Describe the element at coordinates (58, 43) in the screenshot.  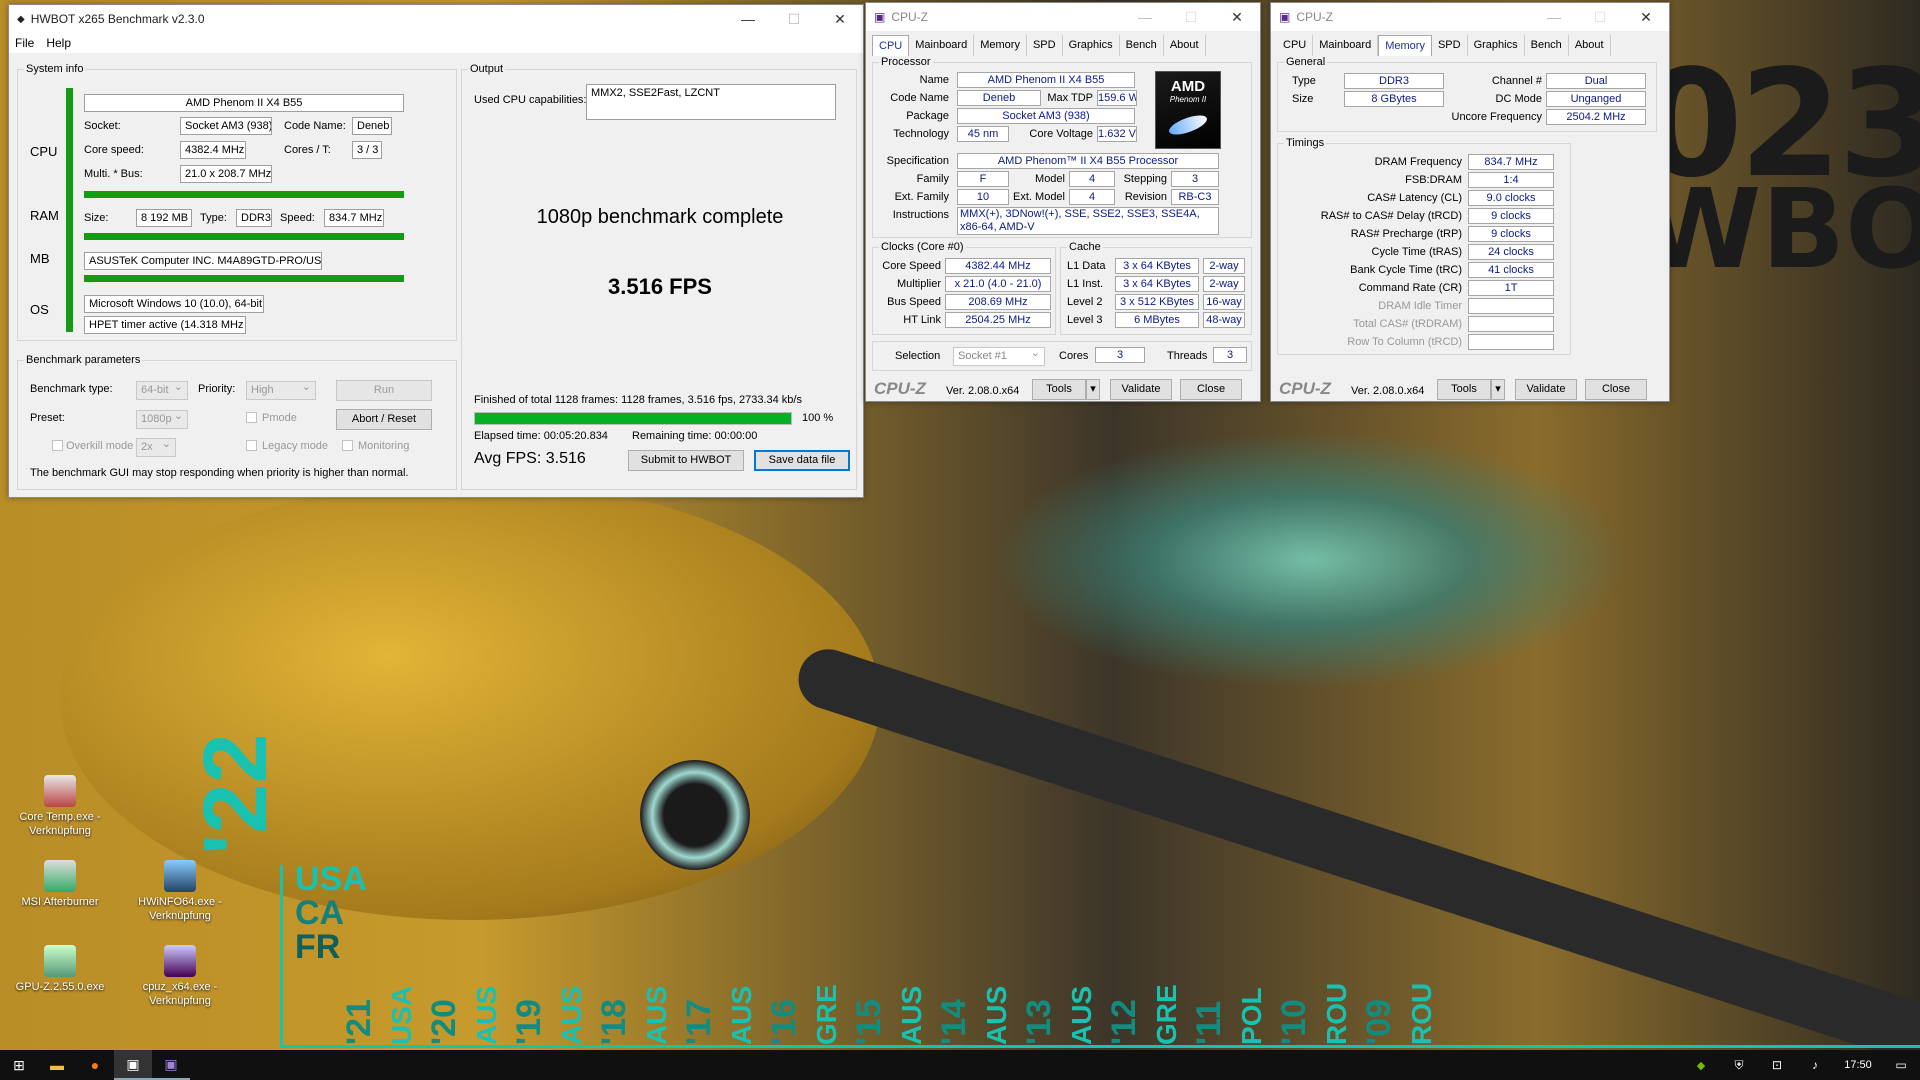
I see `menu-help: Help` at that location.